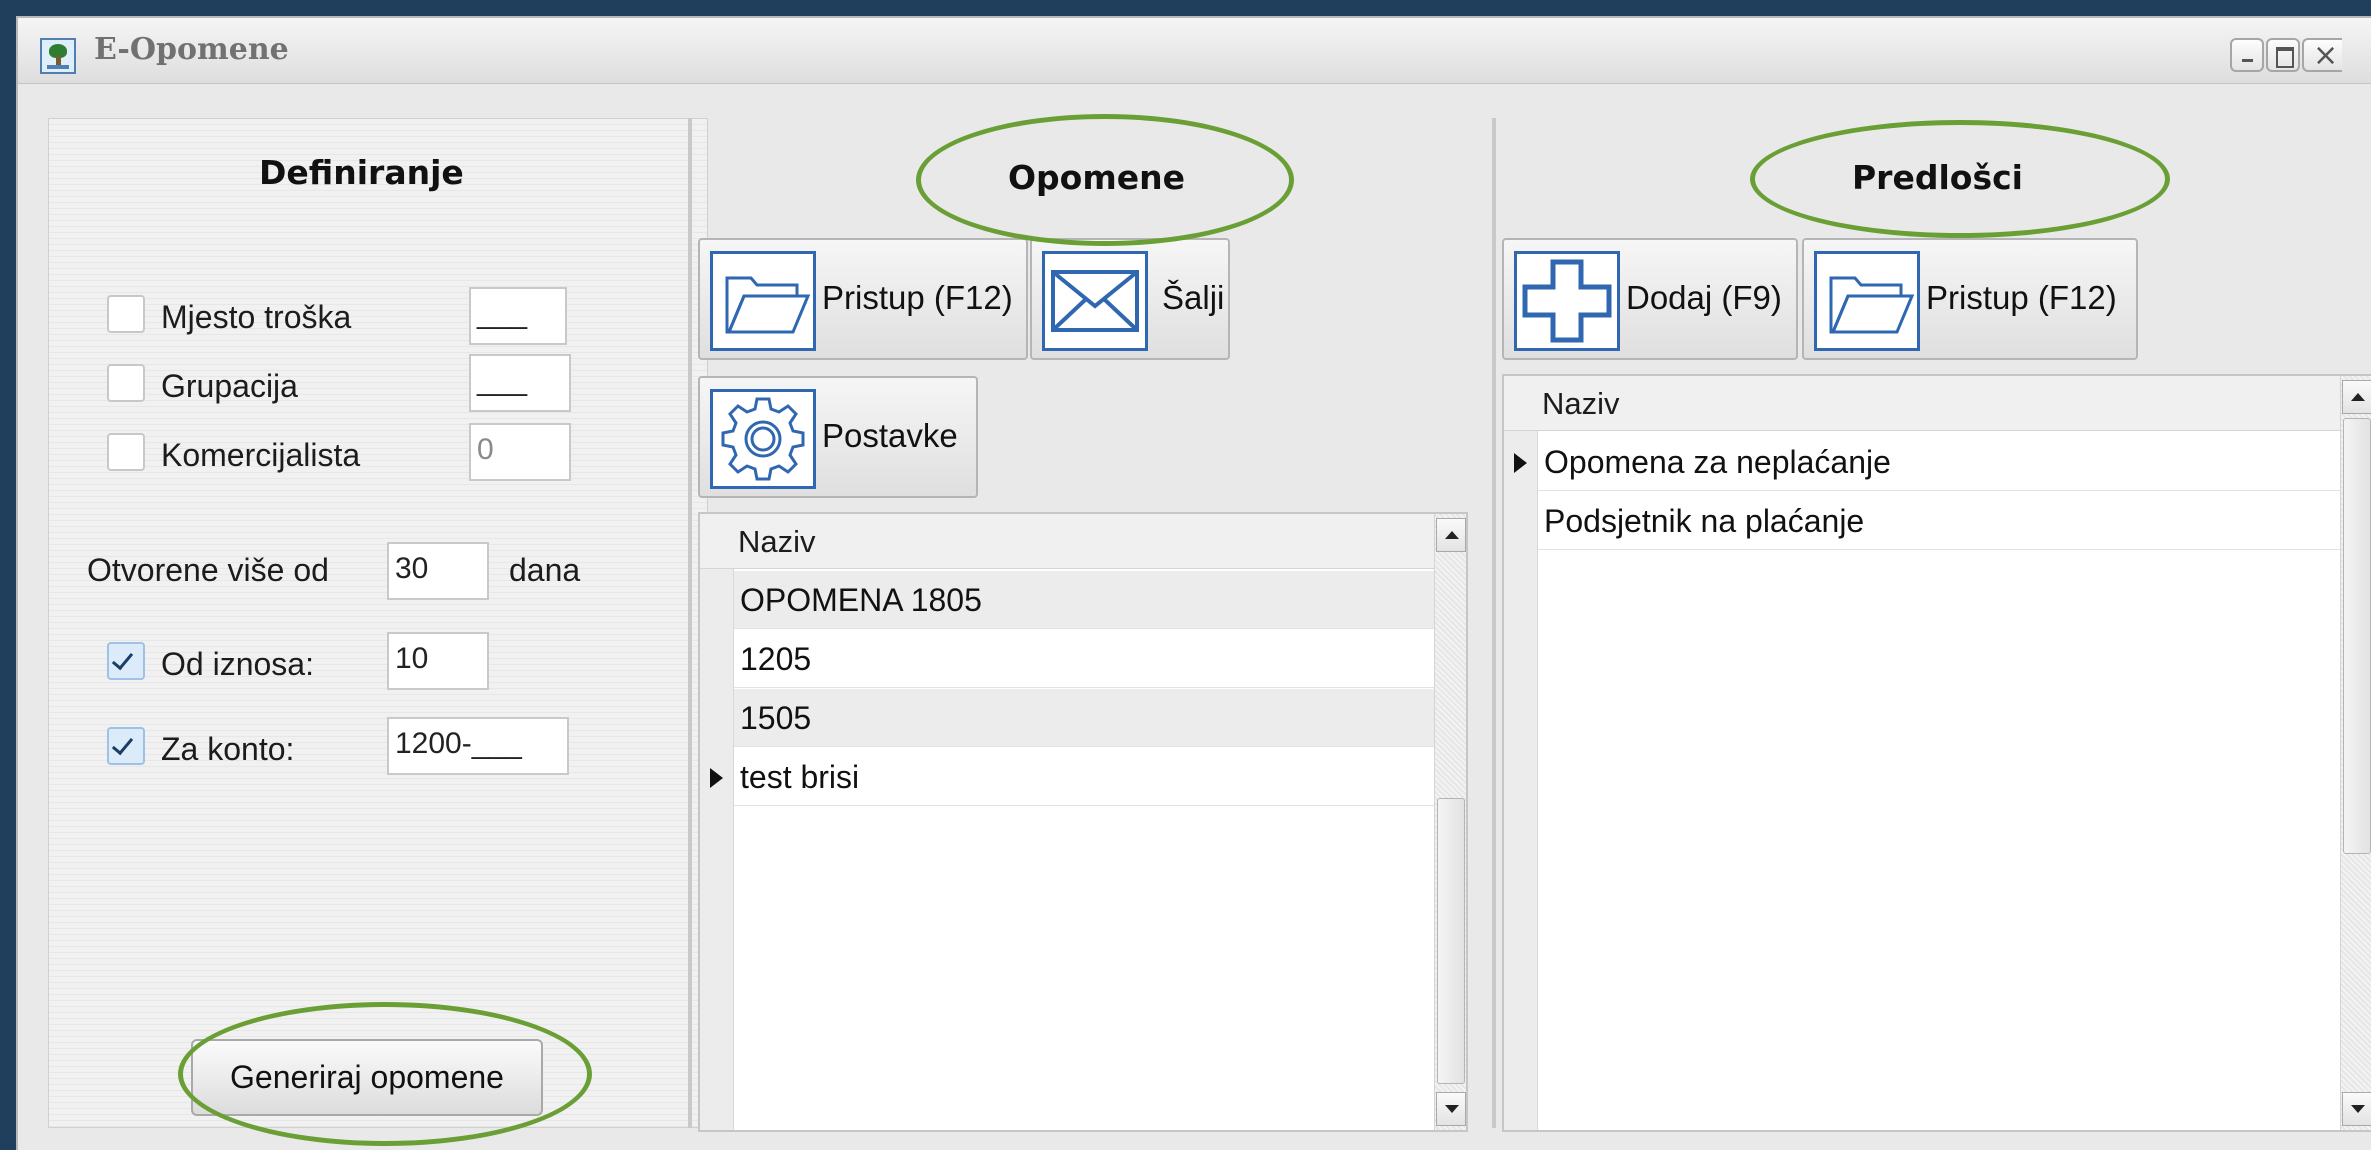 Image resolution: width=2371 pixels, height=1150 pixels. What do you see at coordinates (126, 383) in the screenshot?
I see `grupacija-checkbox` at bounding box center [126, 383].